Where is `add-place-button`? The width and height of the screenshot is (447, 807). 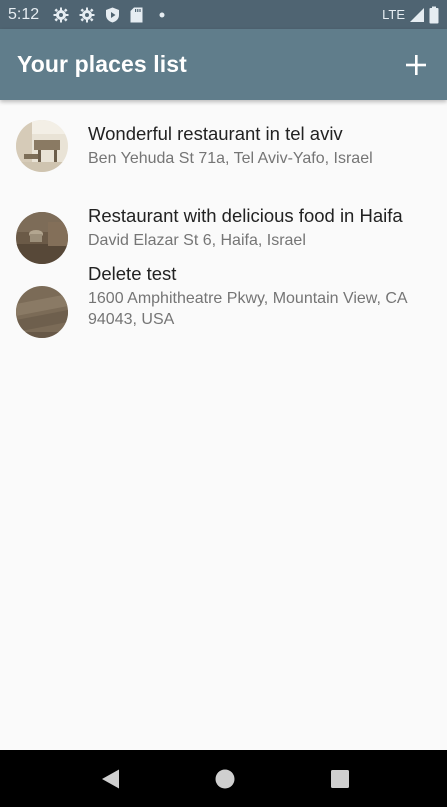 add-place-button is located at coordinates (416, 65).